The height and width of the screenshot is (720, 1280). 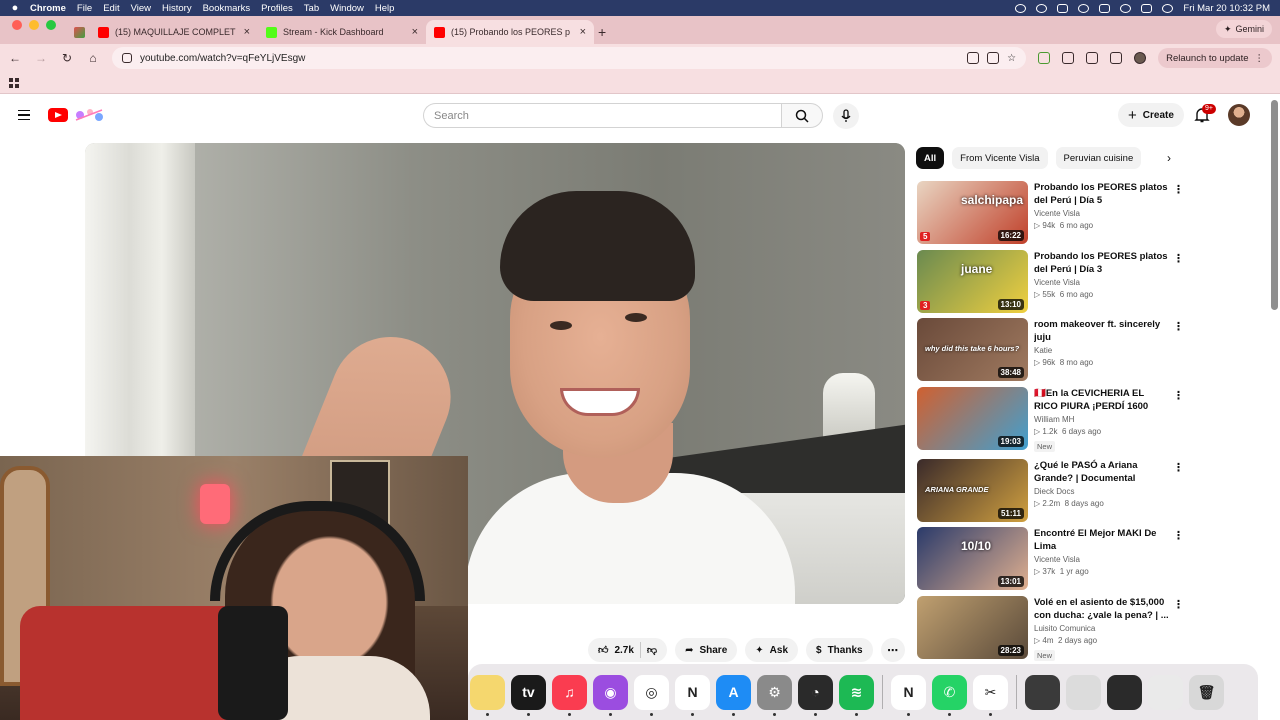 What do you see at coordinates (41, 58) in the screenshot?
I see `forward-arrow-icon: →` at bounding box center [41, 58].